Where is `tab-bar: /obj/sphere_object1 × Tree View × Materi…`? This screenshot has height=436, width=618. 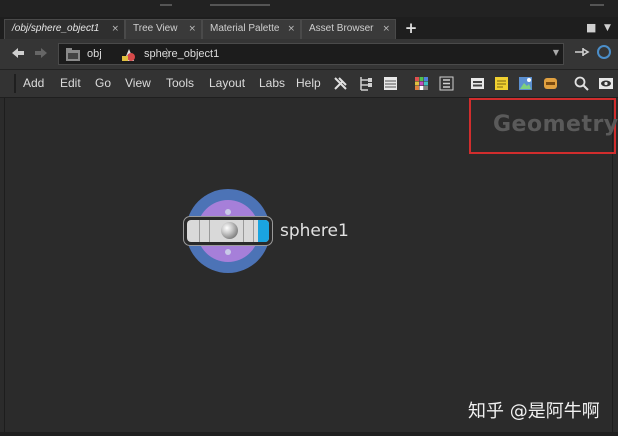 tab-bar: /obj/sphere_object1 × Tree View × Materi… is located at coordinates (309, 28).